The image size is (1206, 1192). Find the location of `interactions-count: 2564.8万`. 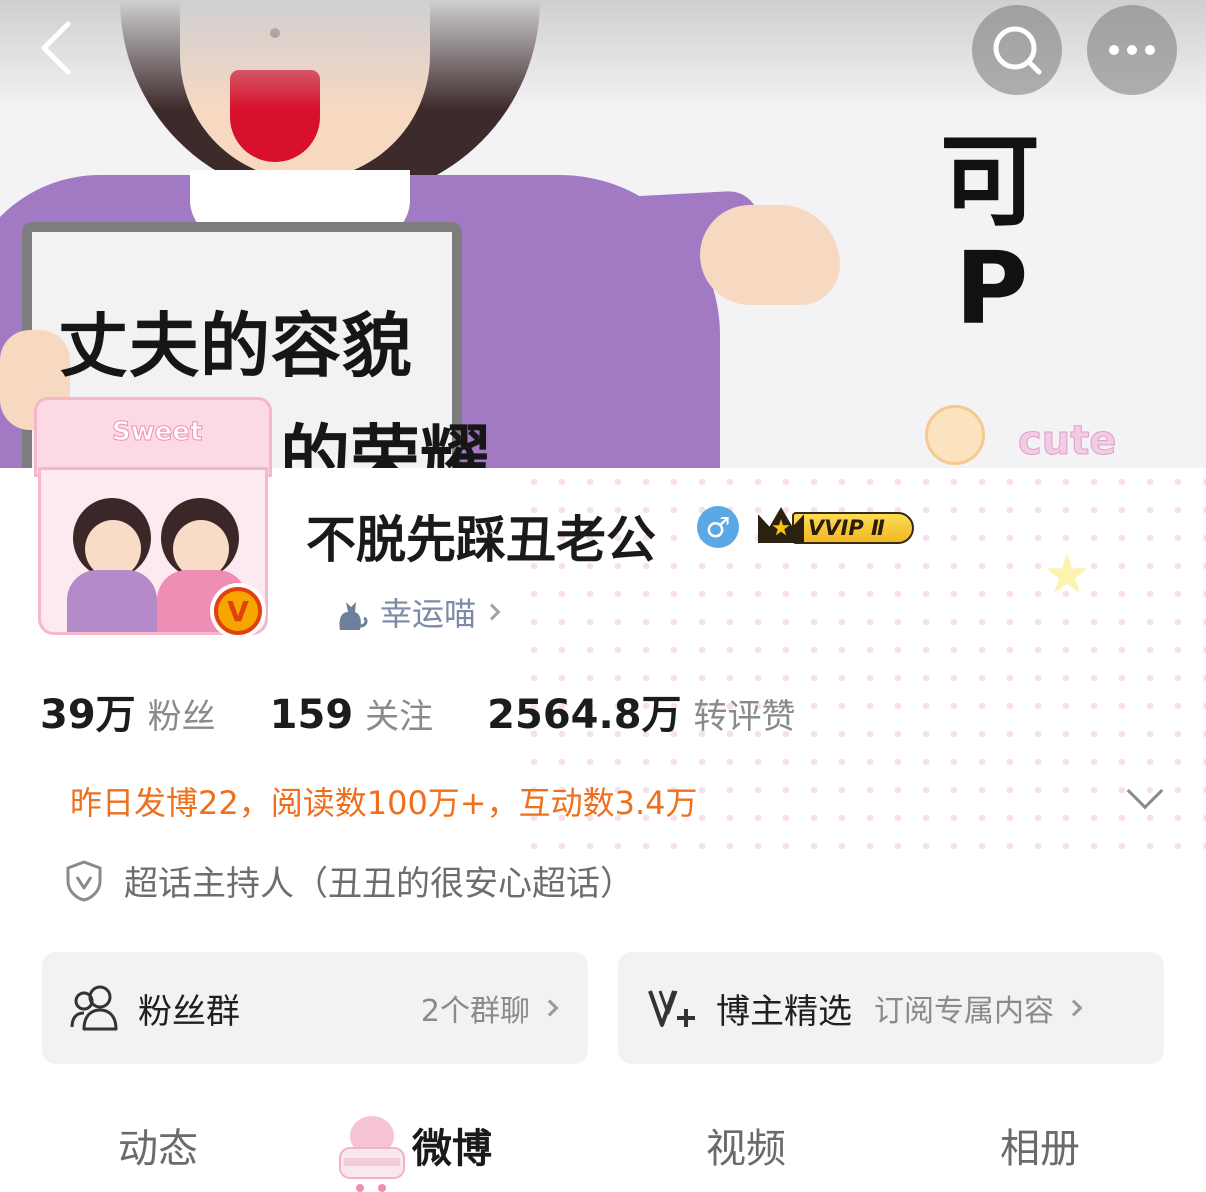

interactions-count: 2564.8万 is located at coordinates (584, 711).